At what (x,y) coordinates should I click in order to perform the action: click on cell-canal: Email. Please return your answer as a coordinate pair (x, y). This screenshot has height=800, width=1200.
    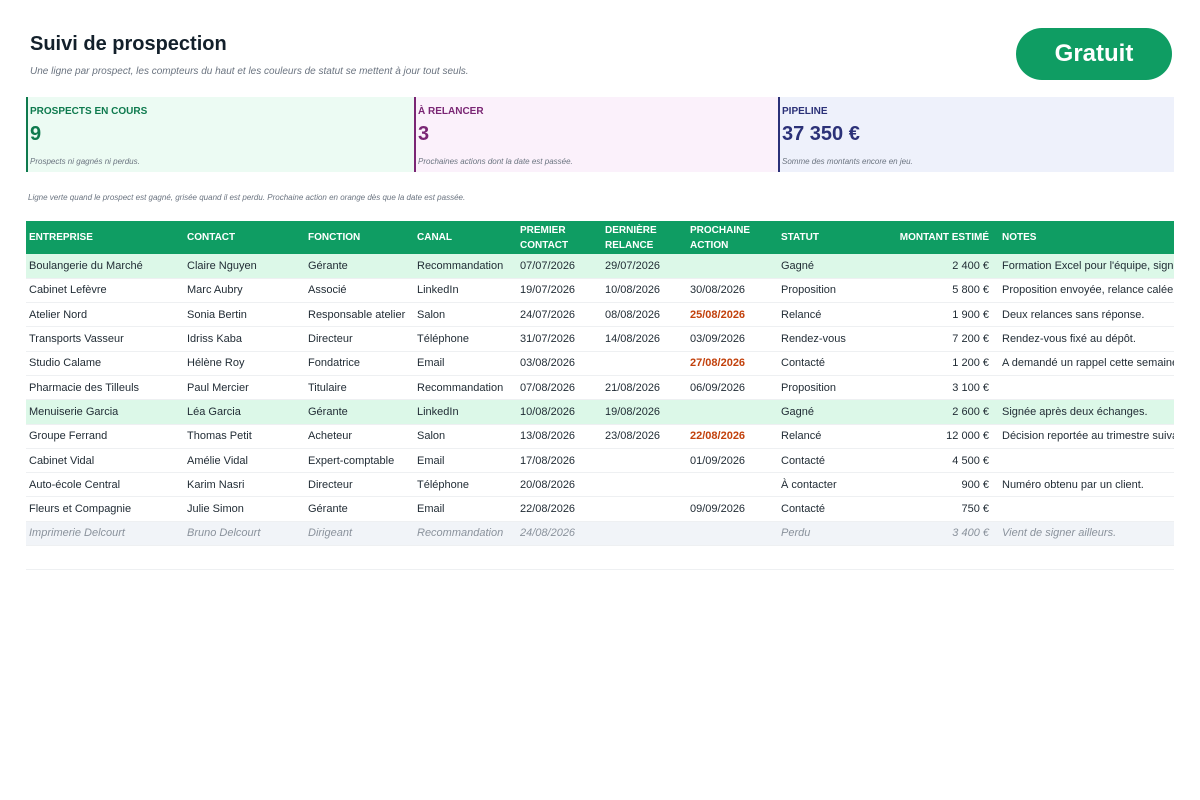
    Looking at the image, I should click on (465, 363).